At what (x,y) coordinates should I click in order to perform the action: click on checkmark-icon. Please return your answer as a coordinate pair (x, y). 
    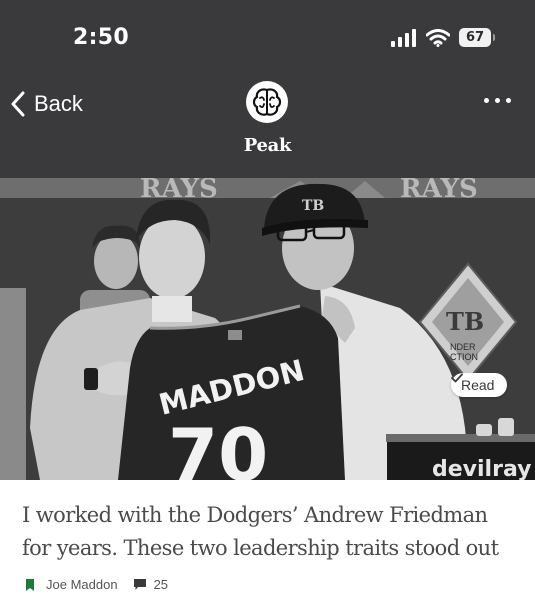
    Looking at the image, I should click on (457, 378).